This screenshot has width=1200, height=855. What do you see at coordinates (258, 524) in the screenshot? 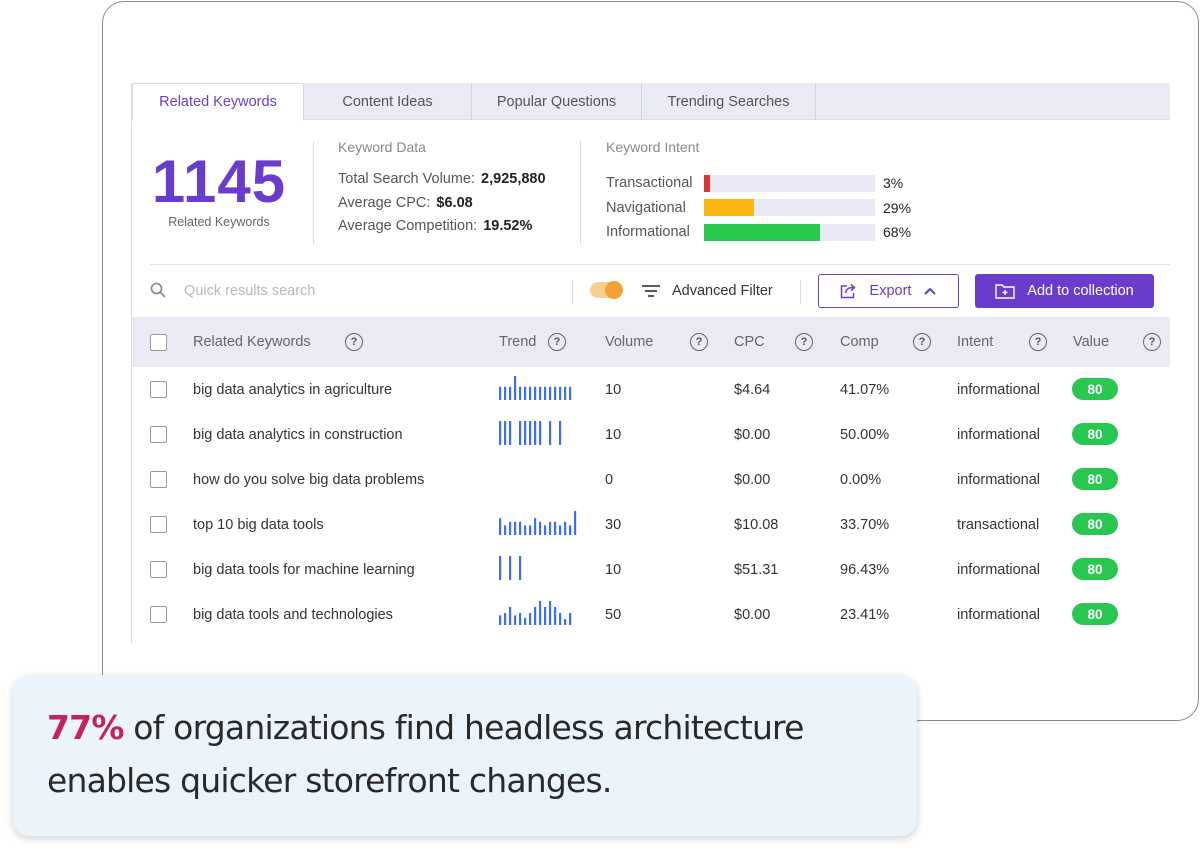
I see `keyword-cell: top 10 big data tools` at bounding box center [258, 524].